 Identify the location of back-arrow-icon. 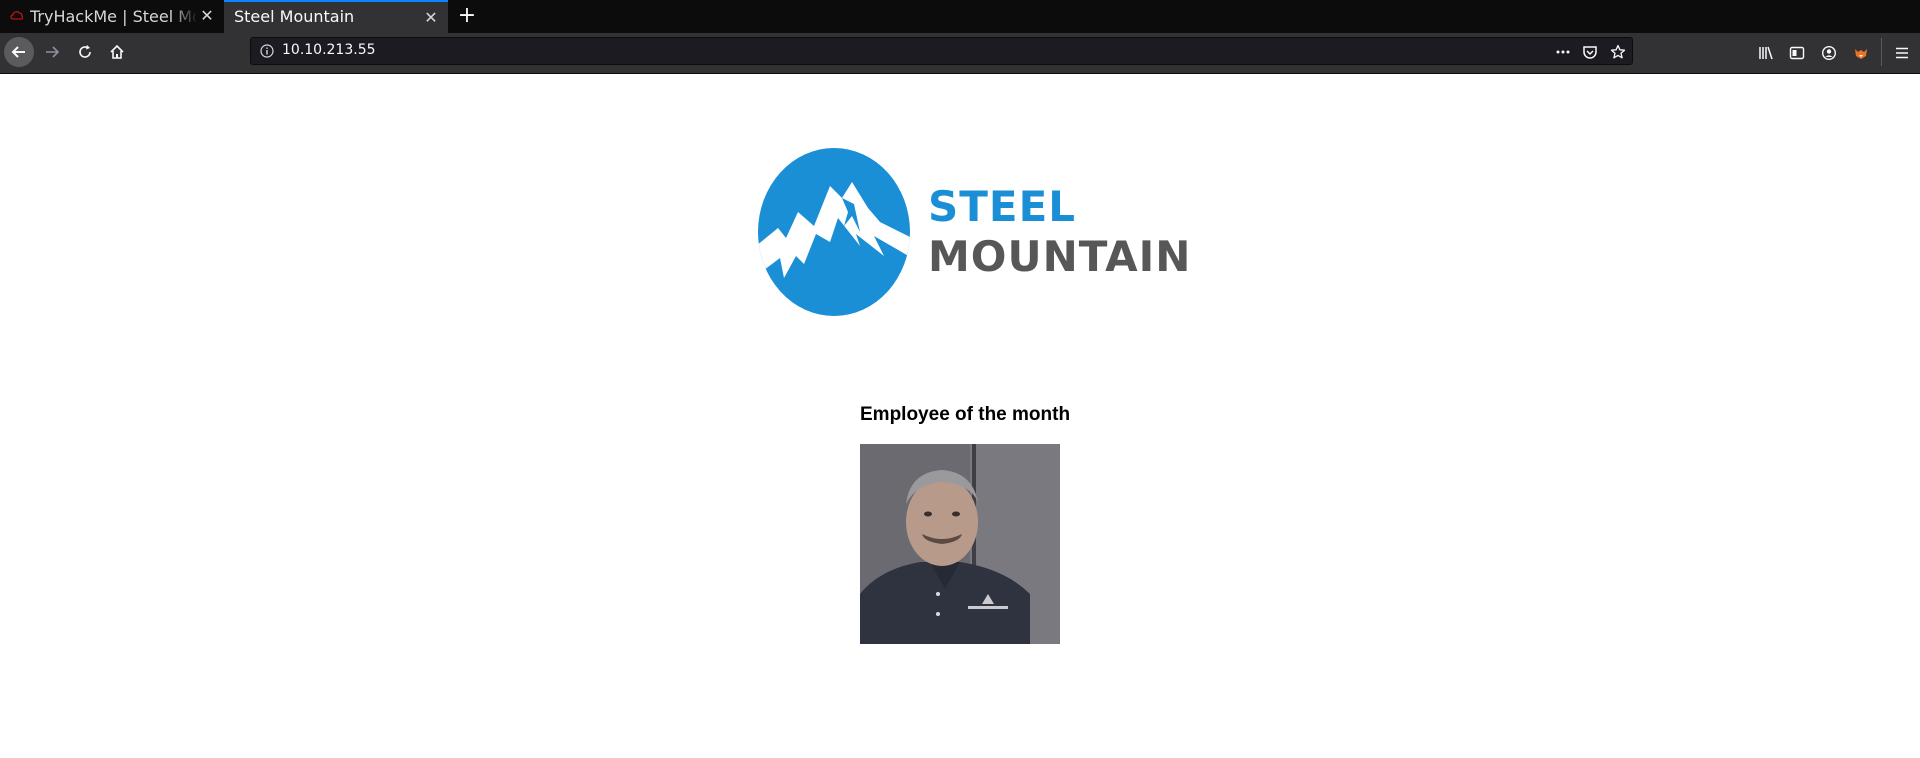
(18, 52).